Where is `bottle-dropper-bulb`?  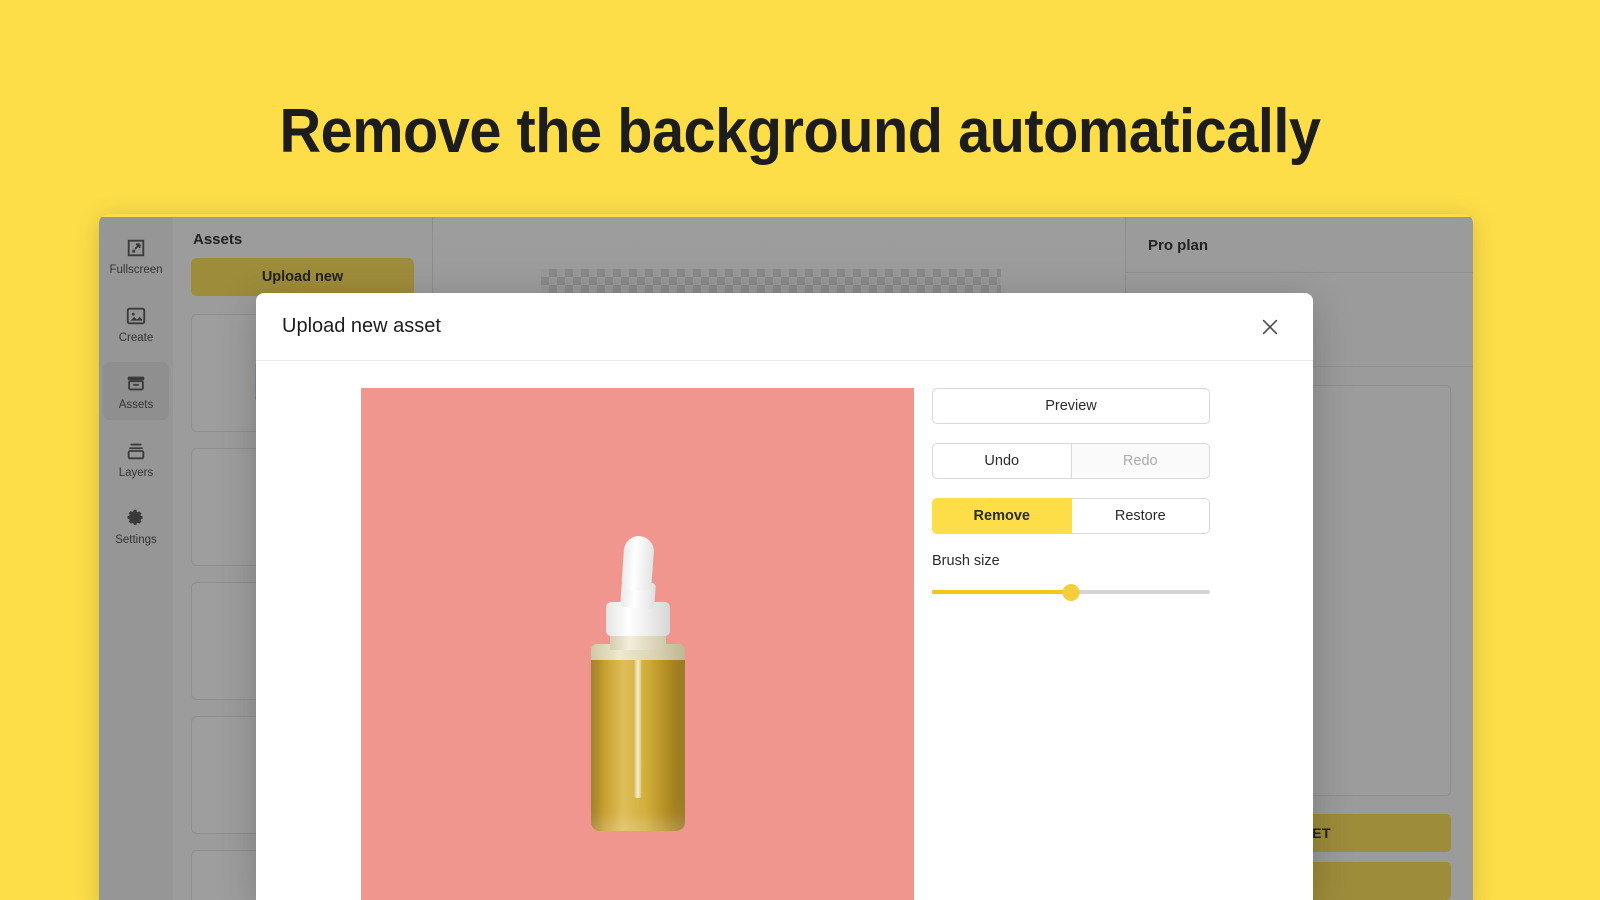 bottle-dropper-bulb is located at coordinates (637, 563).